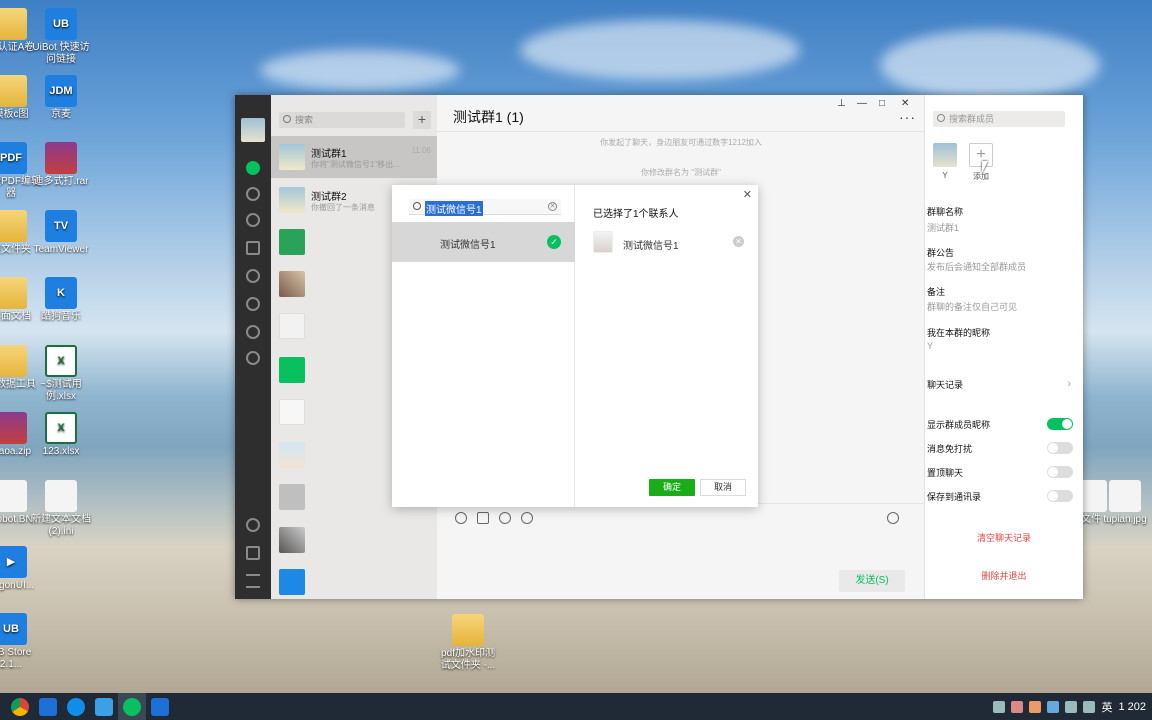 The image size is (1152, 720). Describe the element at coordinates (292, 284) in the screenshot. I see `chat-avatar-group-photo` at that location.